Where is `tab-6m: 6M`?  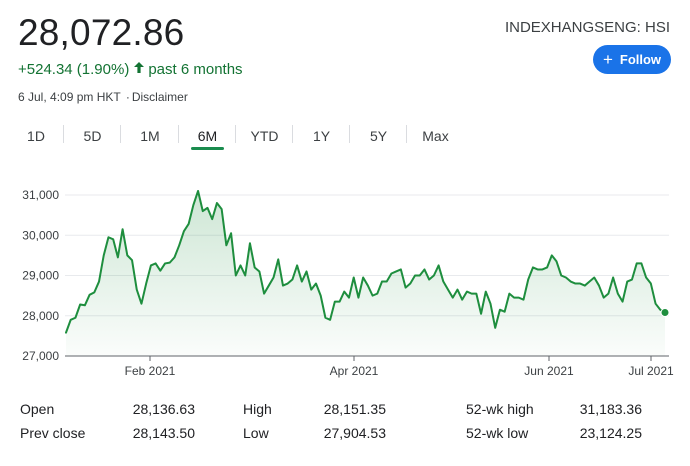 tab-6m: 6M is located at coordinates (207, 136).